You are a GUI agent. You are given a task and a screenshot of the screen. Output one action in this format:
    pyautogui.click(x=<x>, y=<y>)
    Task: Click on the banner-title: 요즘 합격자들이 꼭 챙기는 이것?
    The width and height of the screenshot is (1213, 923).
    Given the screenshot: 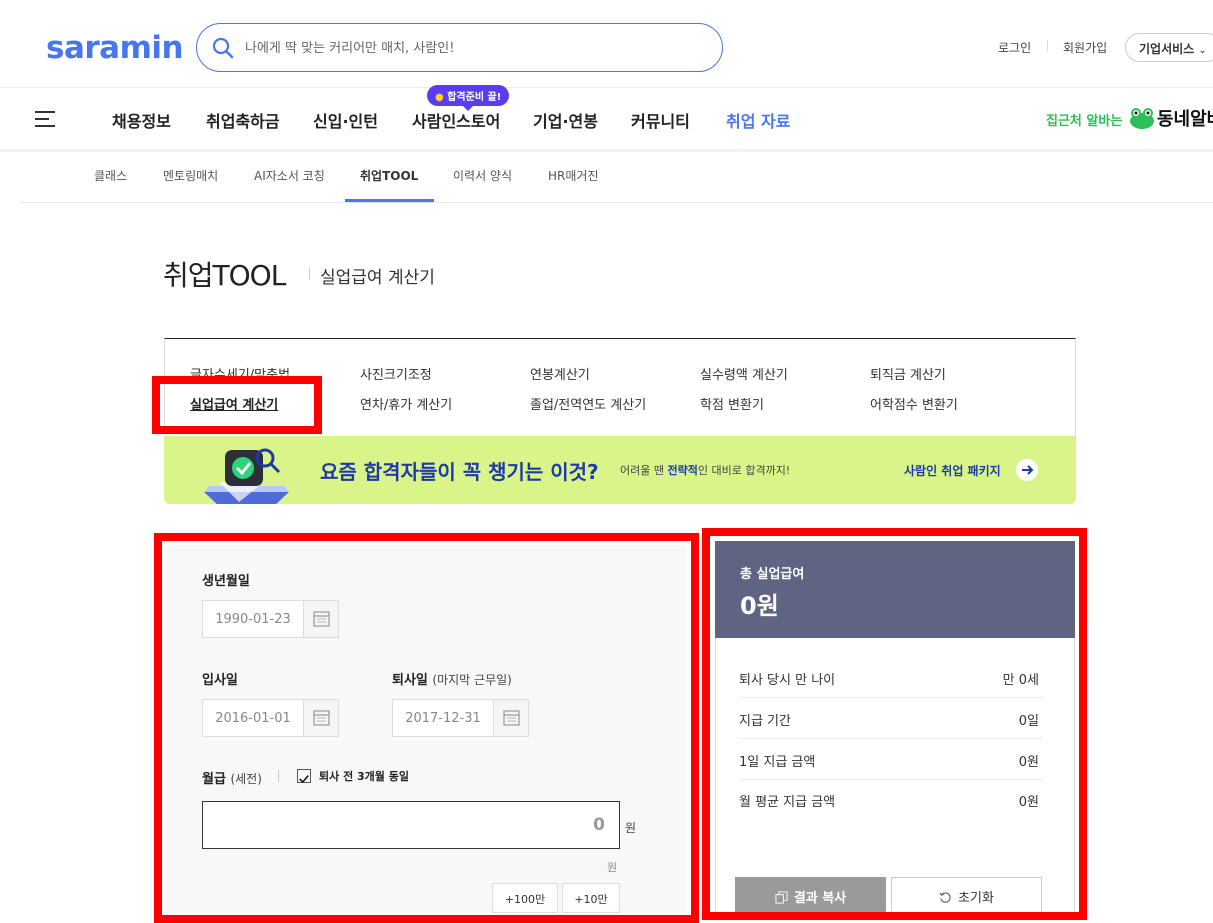 What is the action you would take?
    pyautogui.click(x=459, y=472)
    